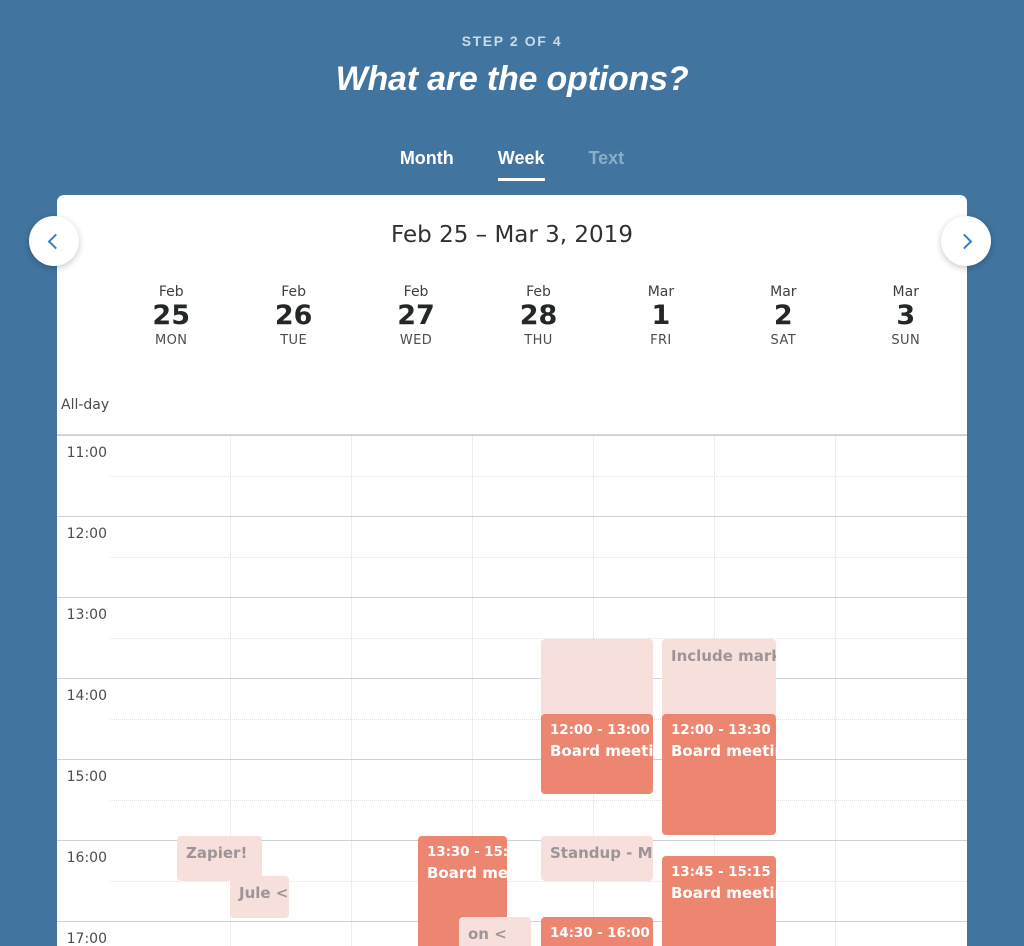  I want to click on calendar-event: 14:30 - 16:00Board meeting, so click(597, 931).